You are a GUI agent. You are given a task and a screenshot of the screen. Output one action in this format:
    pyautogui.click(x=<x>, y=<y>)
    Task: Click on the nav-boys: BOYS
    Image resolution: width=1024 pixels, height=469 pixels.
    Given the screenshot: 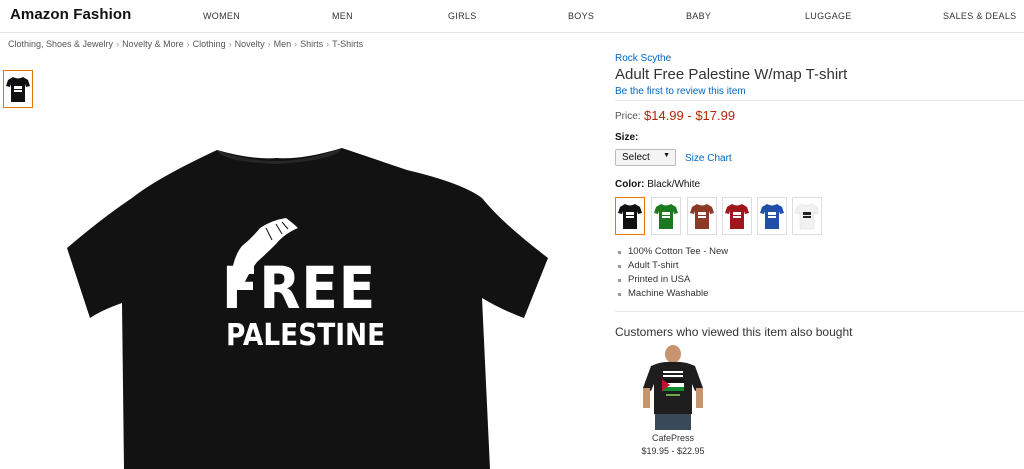 What is the action you would take?
    pyautogui.click(x=581, y=16)
    